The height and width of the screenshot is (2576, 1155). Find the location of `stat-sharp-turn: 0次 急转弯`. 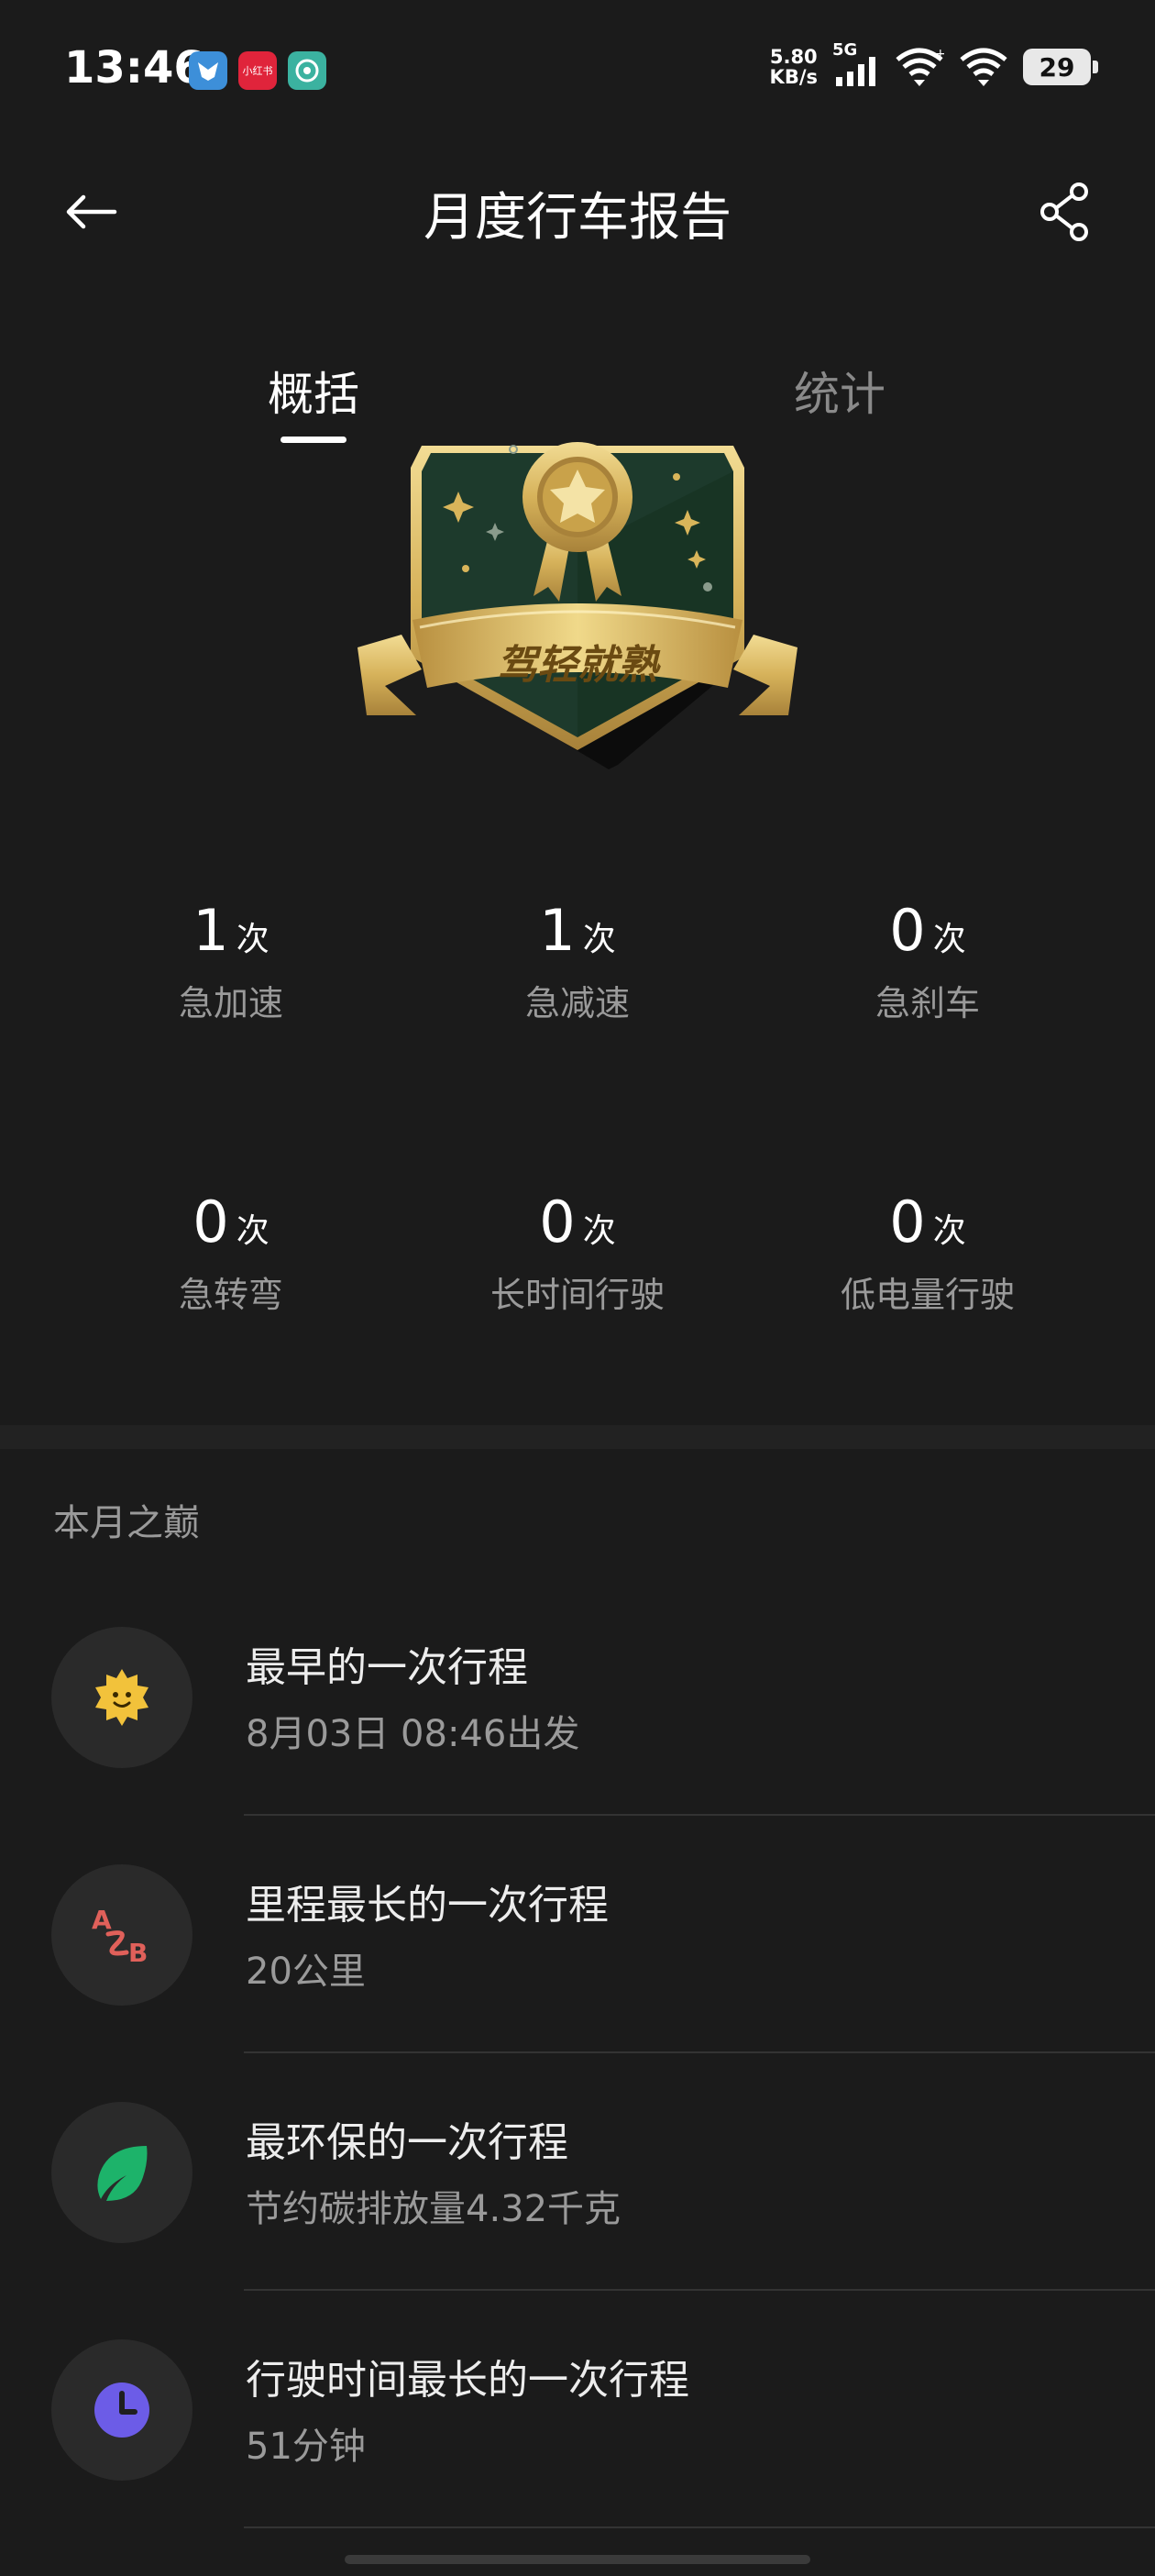

stat-sharp-turn: 0次 急转弯 is located at coordinates (231, 1252).